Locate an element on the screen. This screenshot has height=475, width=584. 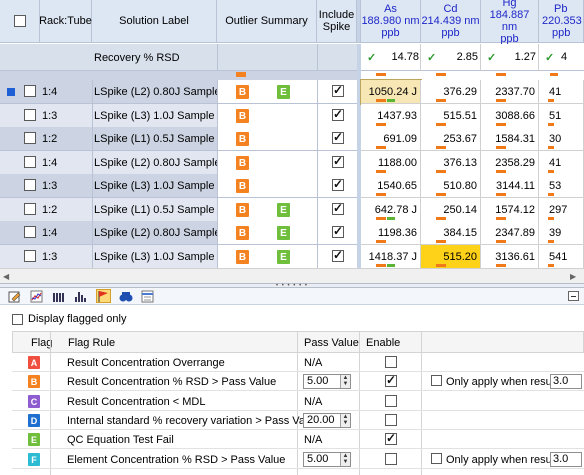
table-icon is located at coordinates (147, 296).